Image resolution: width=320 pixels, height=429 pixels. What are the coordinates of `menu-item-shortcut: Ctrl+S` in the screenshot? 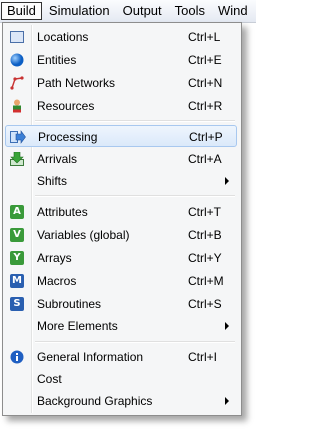 It's located at (205, 304).